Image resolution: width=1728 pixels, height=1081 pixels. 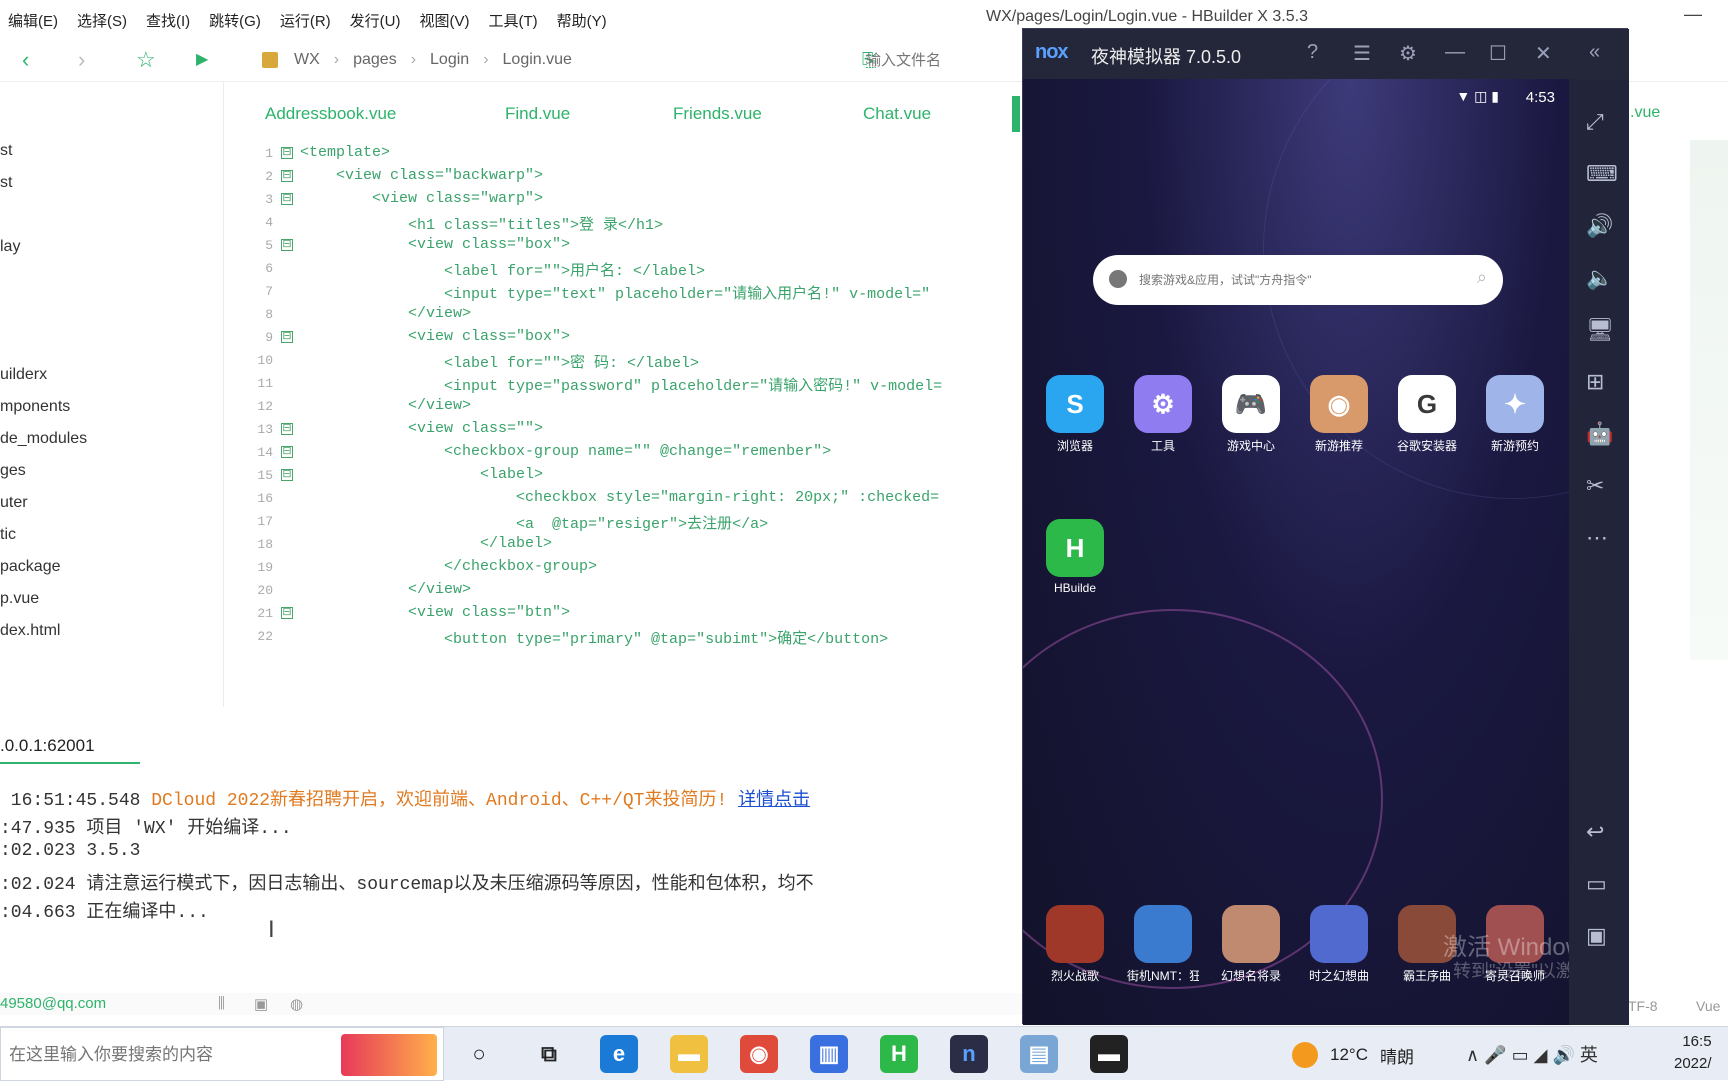 I want to click on app-icon-1: S 浏览器, so click(x=1075, y=414).